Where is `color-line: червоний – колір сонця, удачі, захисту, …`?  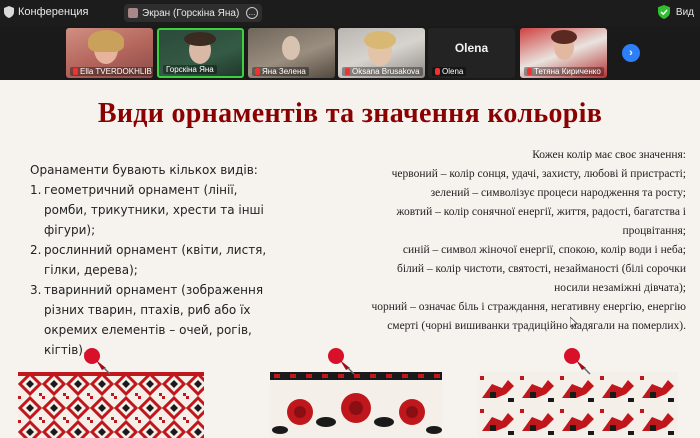
color-line: червоний – колір сонця, удачі, захисту, … is located at coordinates (538, 174).